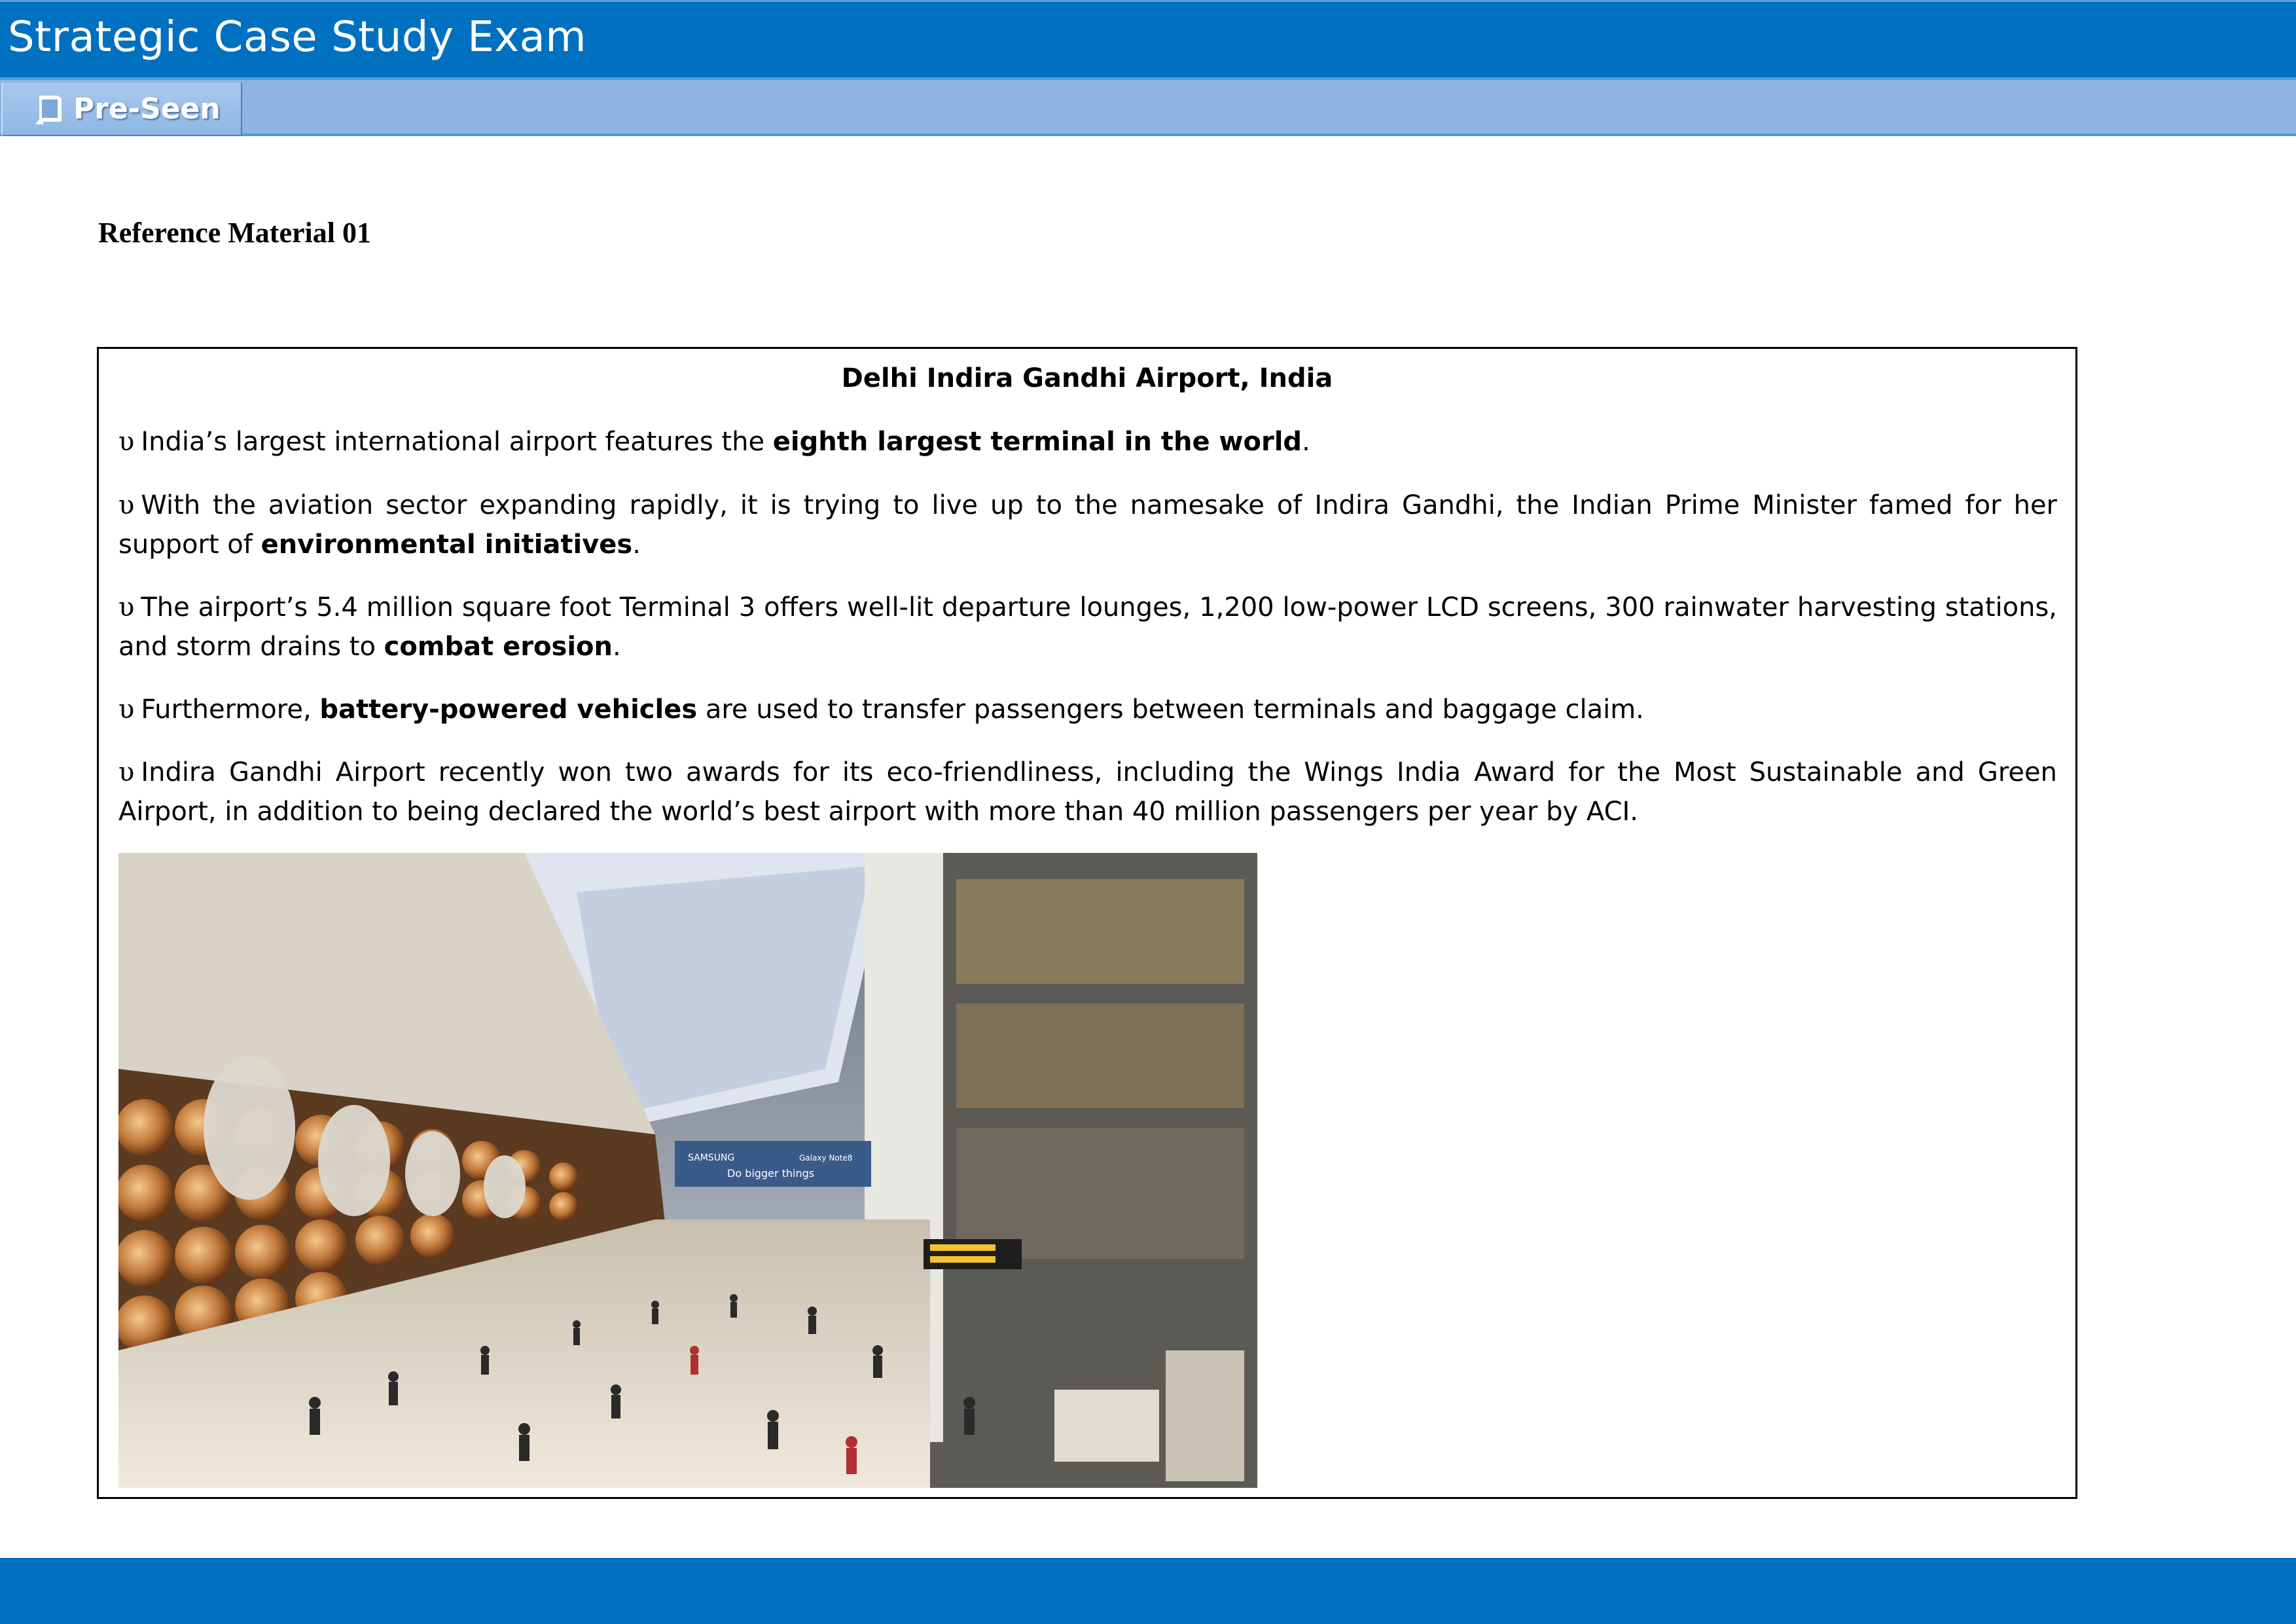 The height and width of the screenshot is (1624, 2296). I want to click on tab-pre-seen: Pre-Seen, so click(121, 109).